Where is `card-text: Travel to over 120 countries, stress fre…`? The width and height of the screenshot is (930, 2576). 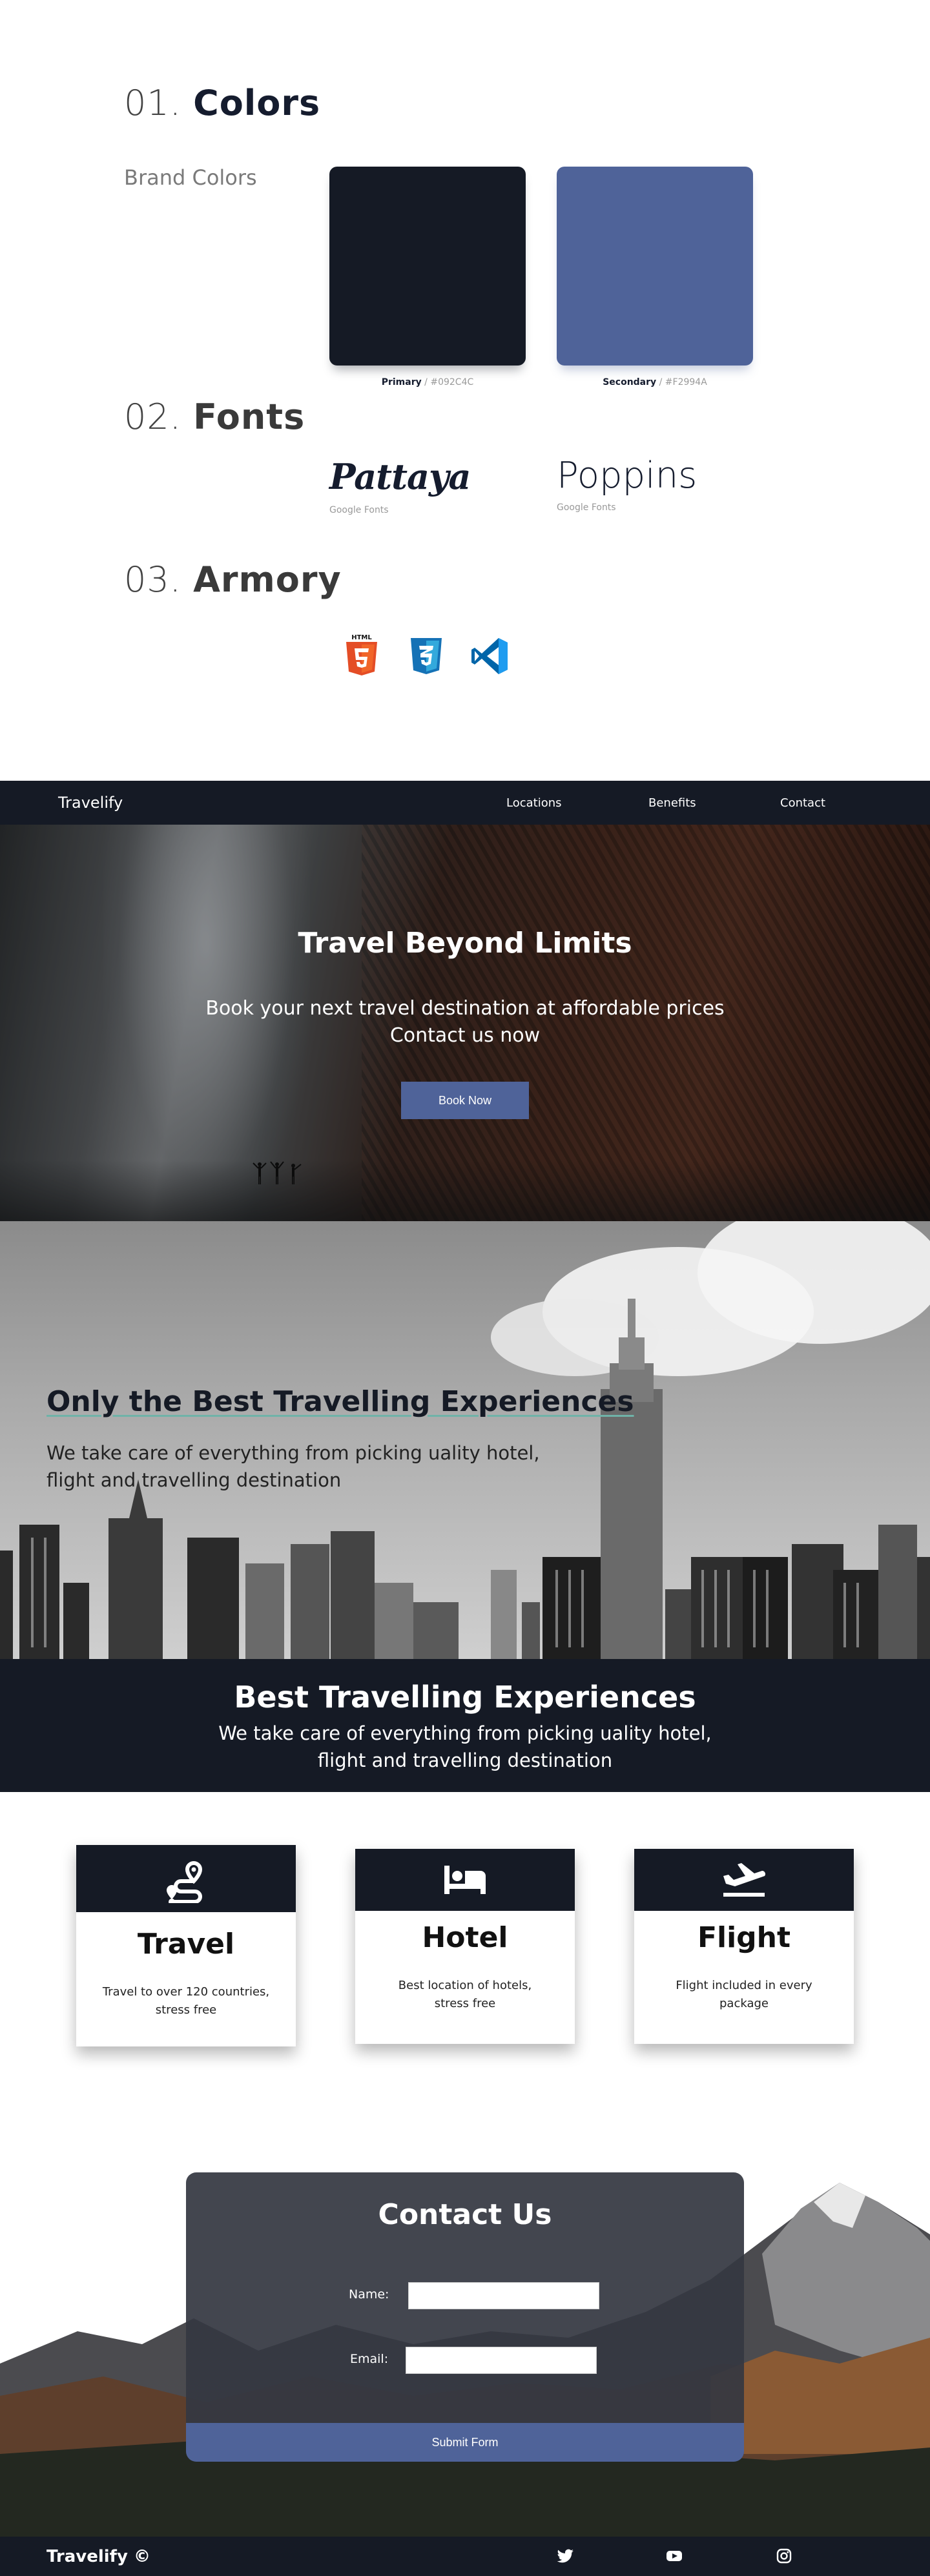
card-text: Travel to over 120 countries, stress fre… is located at coordinates (186, 2001).